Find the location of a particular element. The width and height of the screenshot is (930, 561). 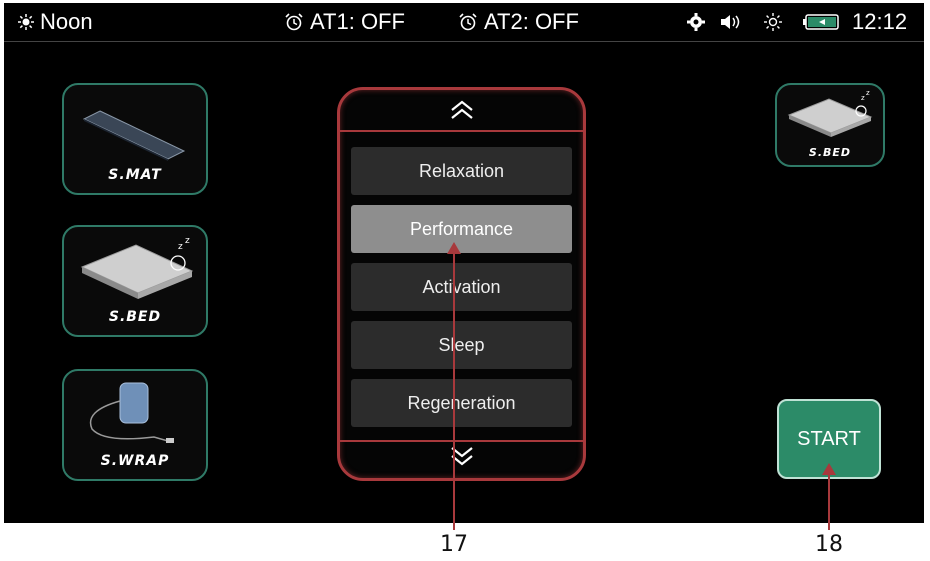

menu-item-label: Relaxation is located at coordinates (461, 170).